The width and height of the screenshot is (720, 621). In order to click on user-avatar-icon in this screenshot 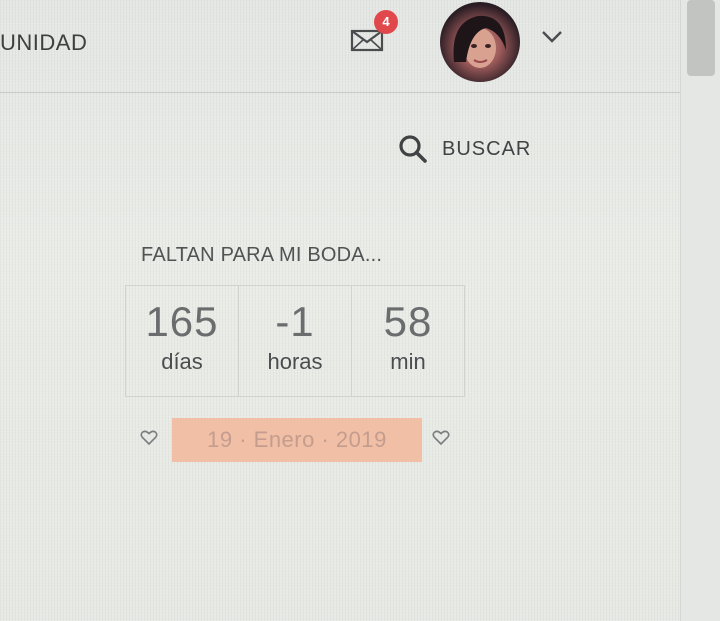, I will do `click(479, 41)`.